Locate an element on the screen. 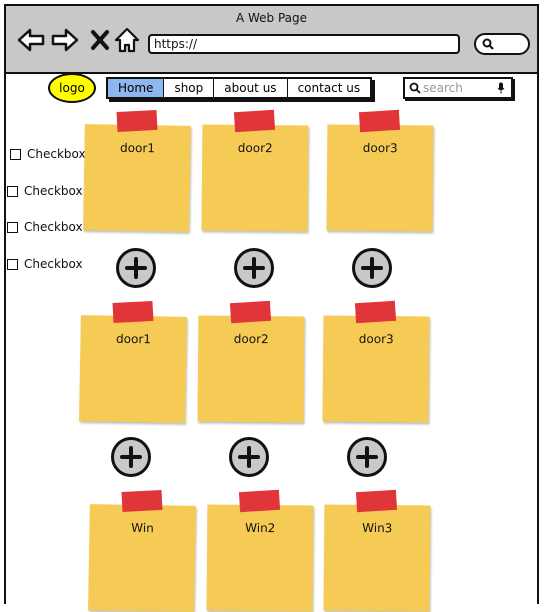 This screenshot has height=612, width=545. main-nav: Home shop about us contact us is located at coordinates (239, 88).